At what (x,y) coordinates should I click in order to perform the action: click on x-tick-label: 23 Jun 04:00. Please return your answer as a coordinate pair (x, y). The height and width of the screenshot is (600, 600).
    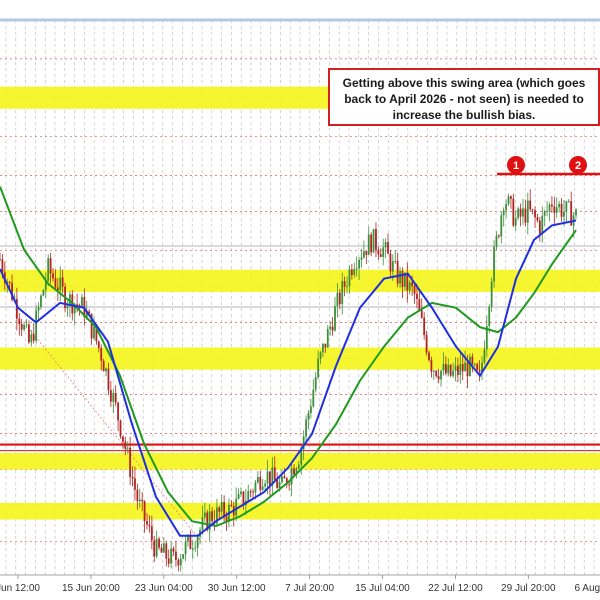
    Looking at the image, I should click on (164, 588).